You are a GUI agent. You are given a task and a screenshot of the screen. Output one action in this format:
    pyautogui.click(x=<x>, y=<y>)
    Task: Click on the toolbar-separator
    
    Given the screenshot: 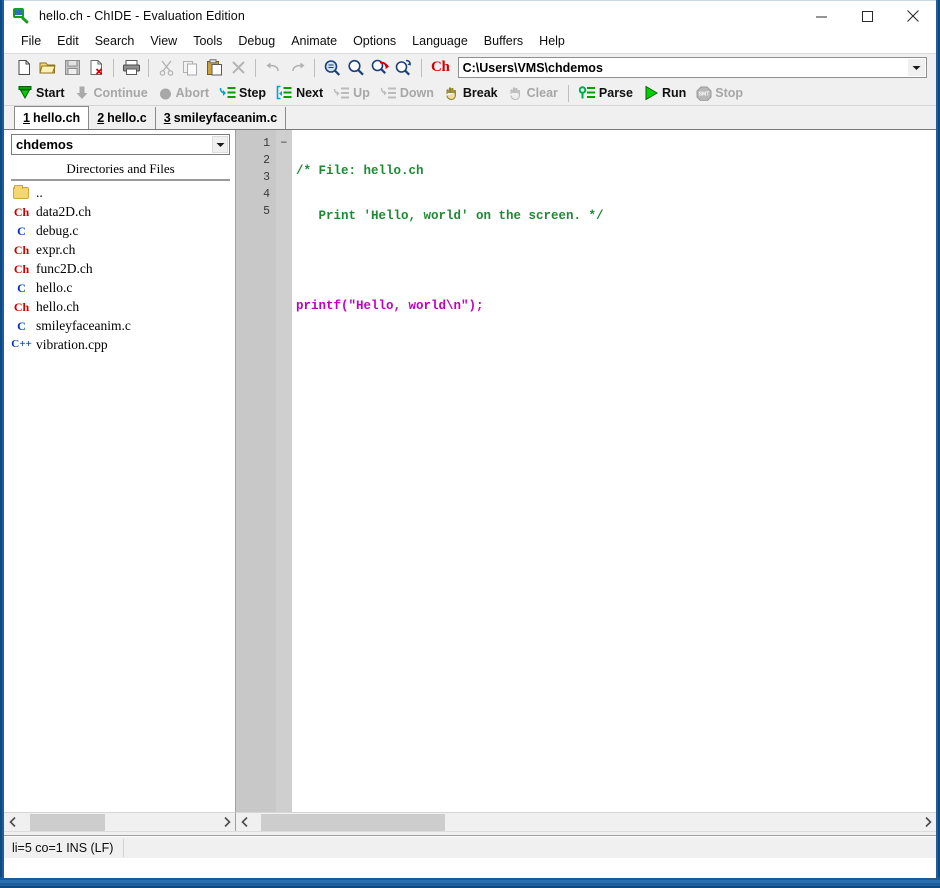 What is the action you would take?
    pyautogui.click(x=255, y=67)
    